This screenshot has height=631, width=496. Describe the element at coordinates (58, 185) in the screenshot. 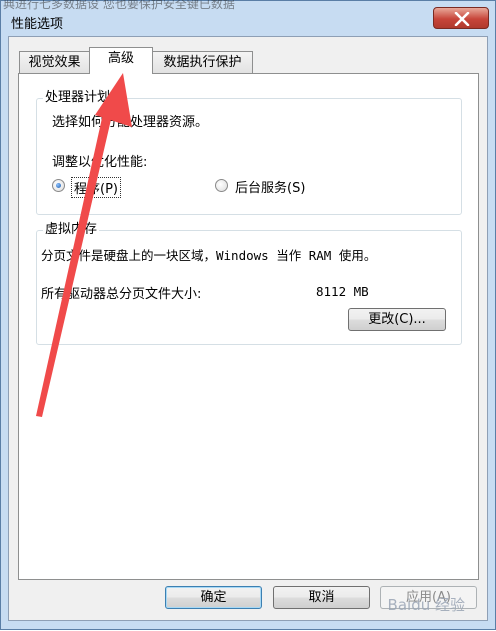

I see `programs-radio` at that location.